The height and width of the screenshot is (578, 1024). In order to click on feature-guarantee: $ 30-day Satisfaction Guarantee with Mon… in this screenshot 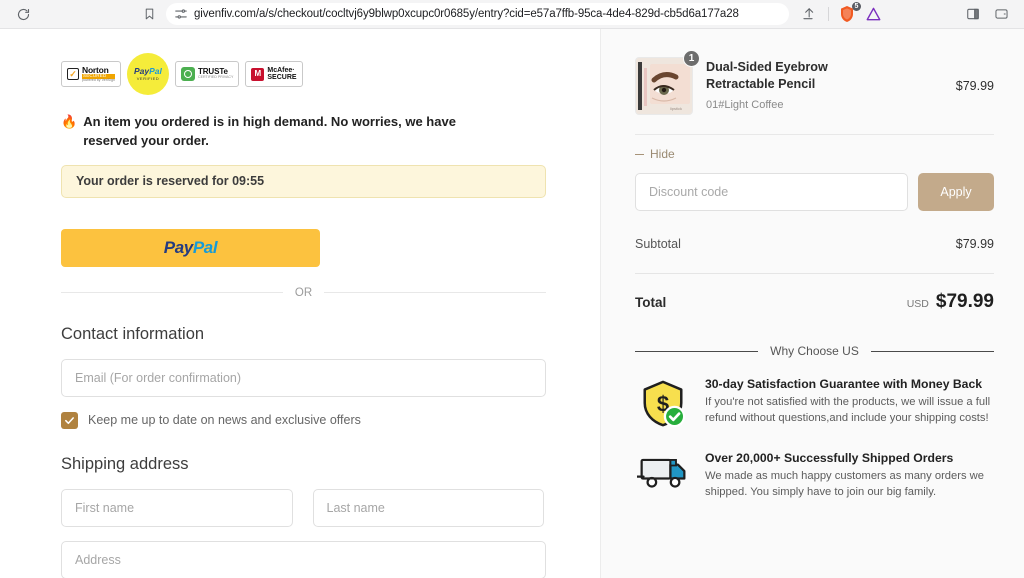, I will do `click(814, 403)`.